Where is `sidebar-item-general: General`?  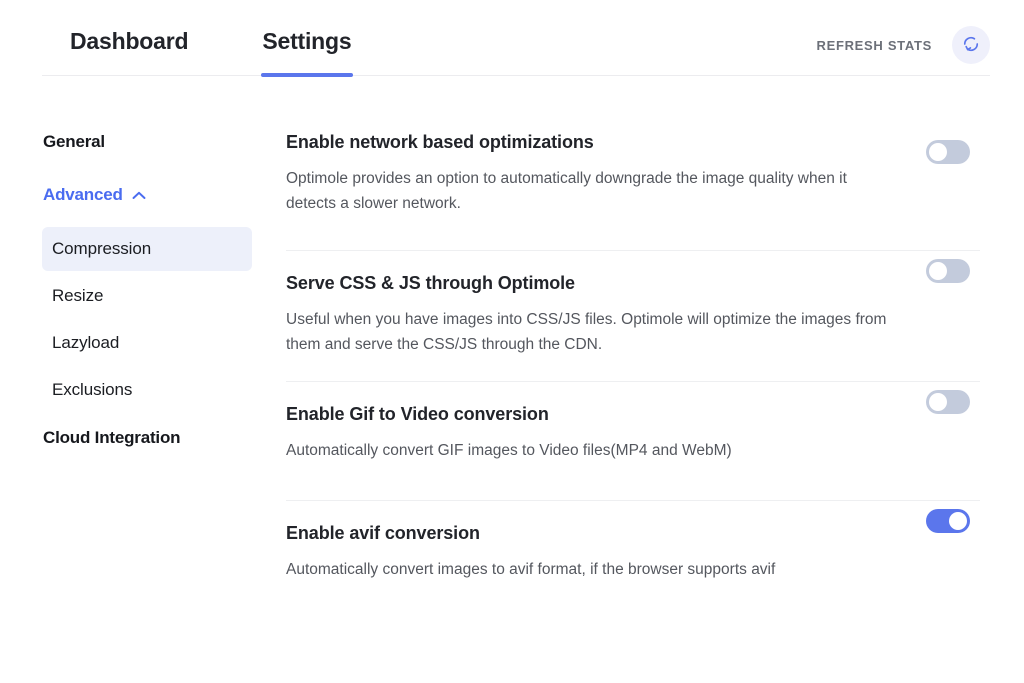
sidebar-item-general: General is located at coordinates (147, 142).